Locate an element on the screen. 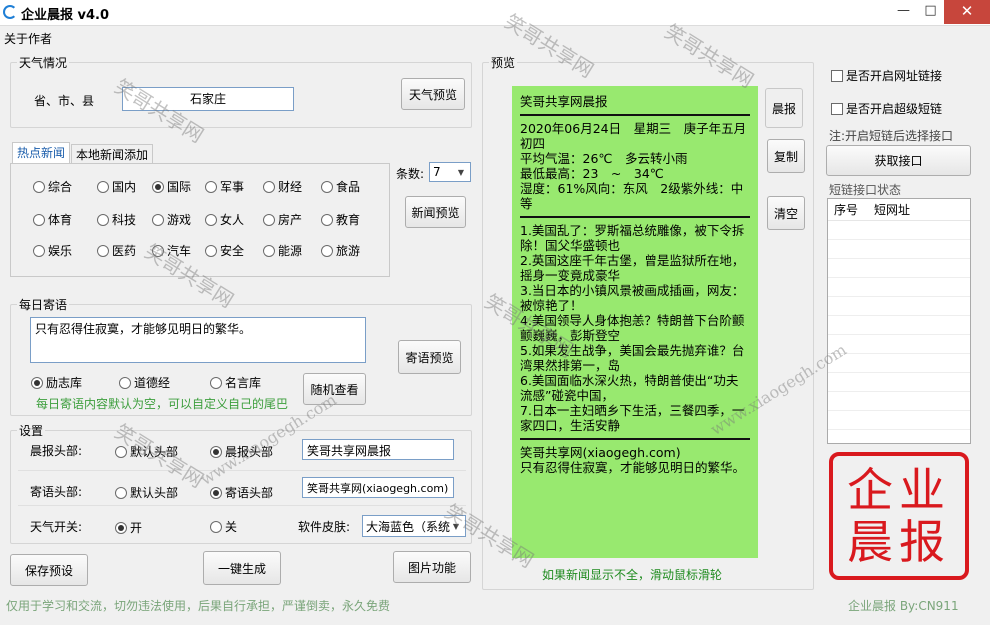 The height and width of the screenshot is (625, 990). skin-value: 大海蓝色（系统 is located at coordinates (408, 526).